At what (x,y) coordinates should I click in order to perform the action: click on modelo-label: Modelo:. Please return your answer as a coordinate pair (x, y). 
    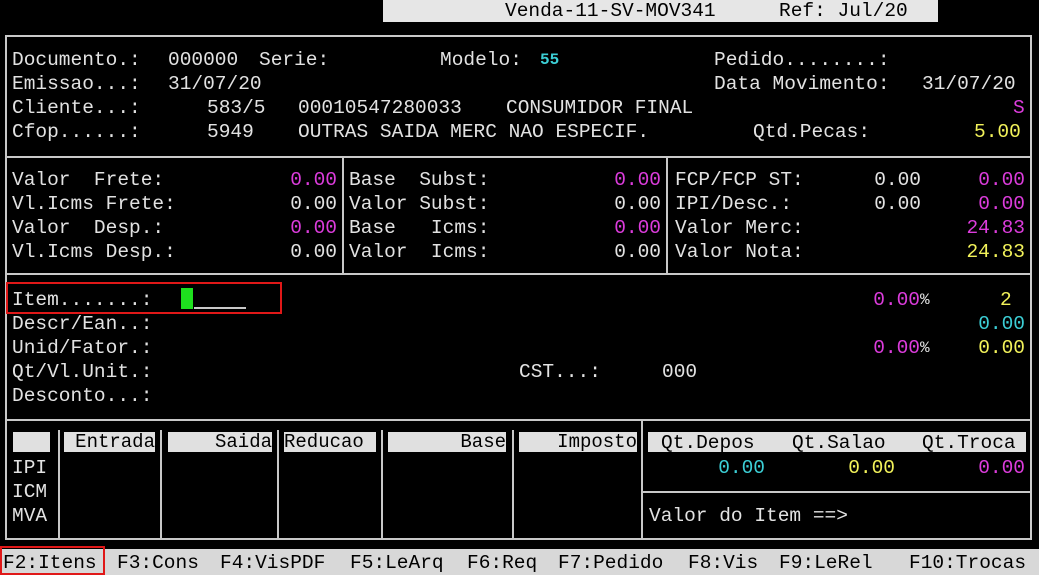
    Looking at the image, I should click on (481, 60).